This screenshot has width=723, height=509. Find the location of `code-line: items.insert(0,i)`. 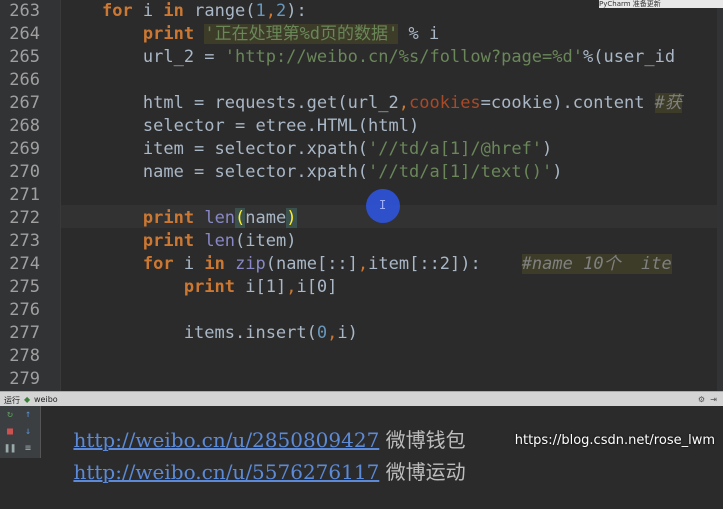

code-line: items.insert(0,i) is located at coordinates (209, 333).